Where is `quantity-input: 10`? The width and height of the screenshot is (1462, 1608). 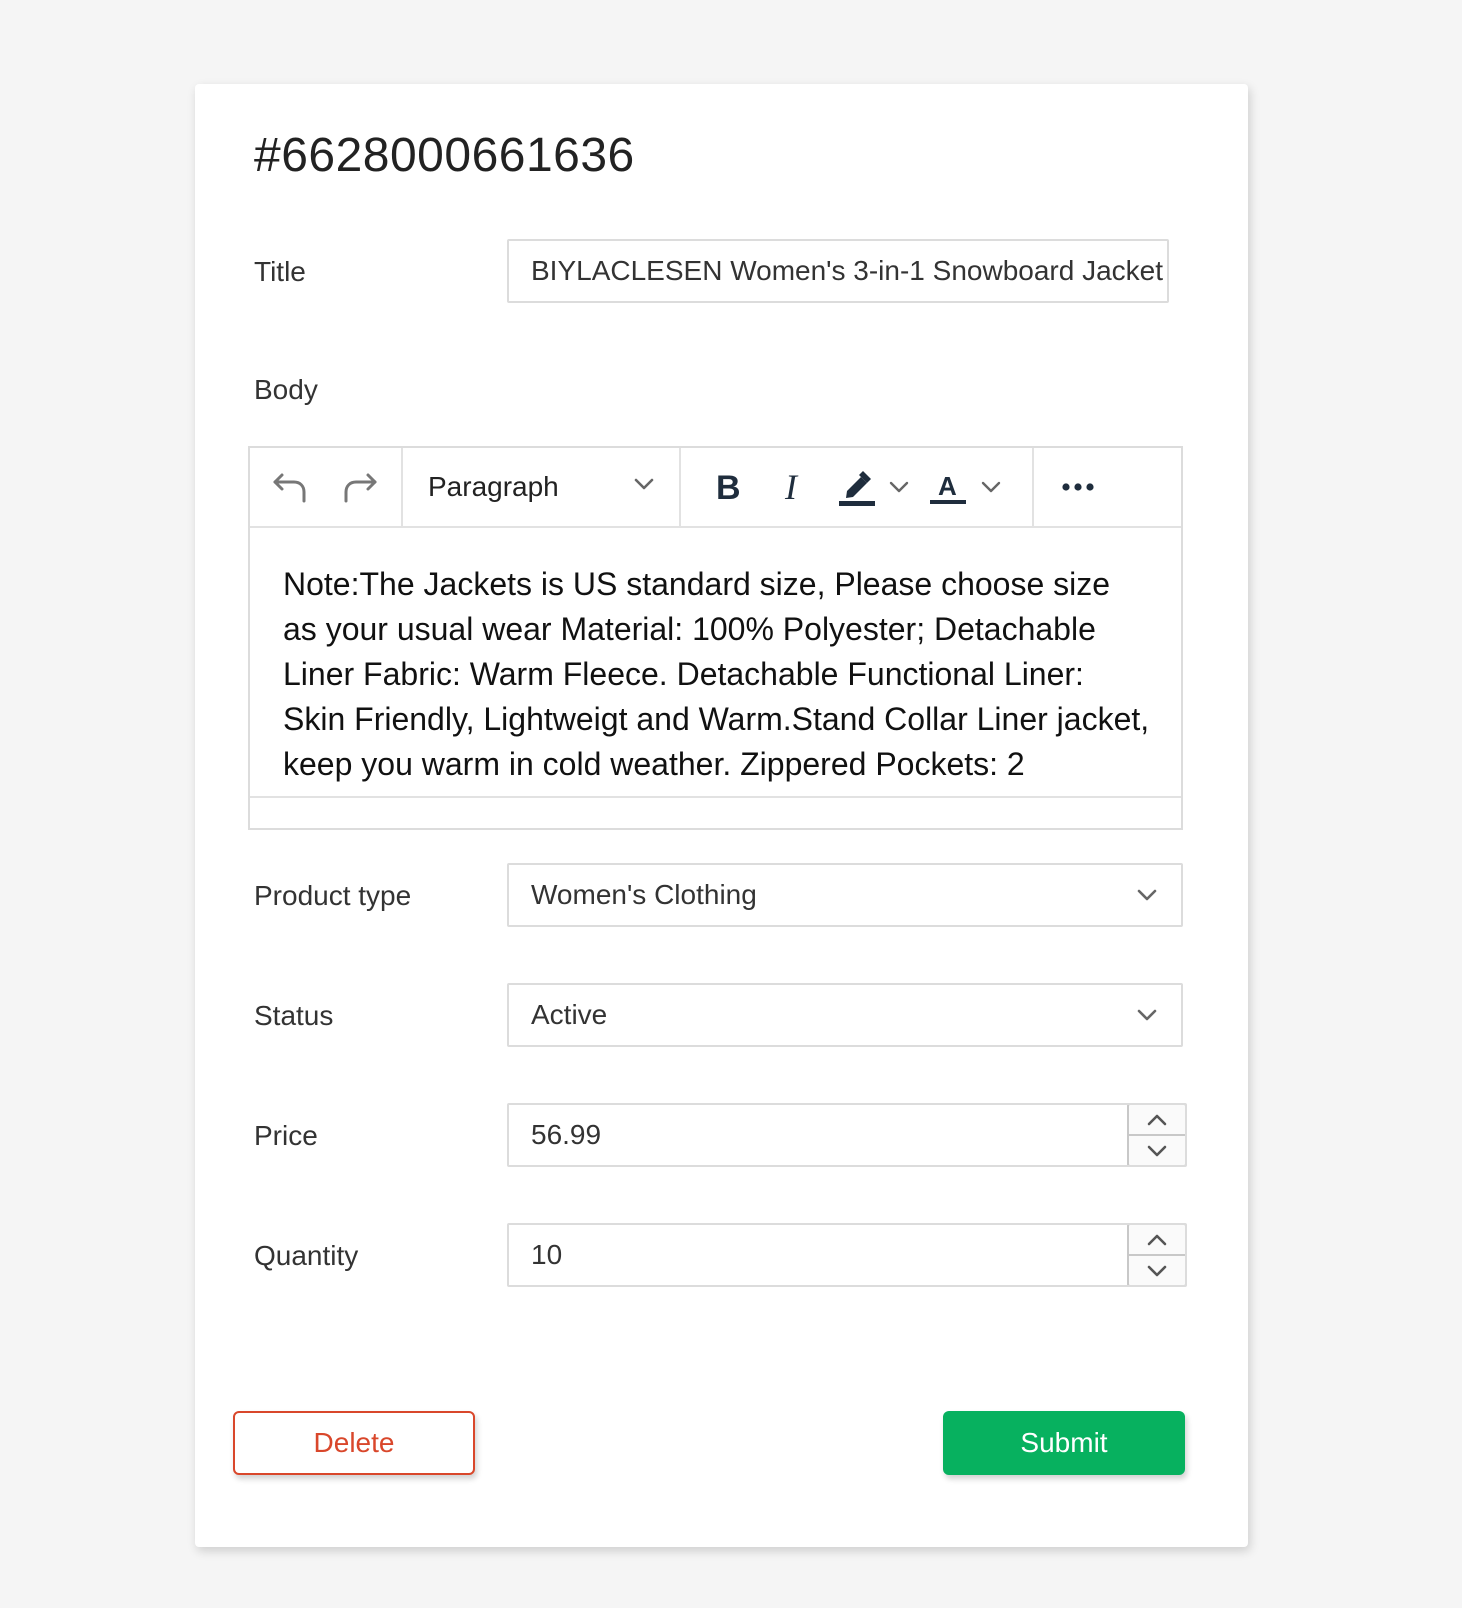
quantity-input: 10 is located at coordinates (847, 1255).